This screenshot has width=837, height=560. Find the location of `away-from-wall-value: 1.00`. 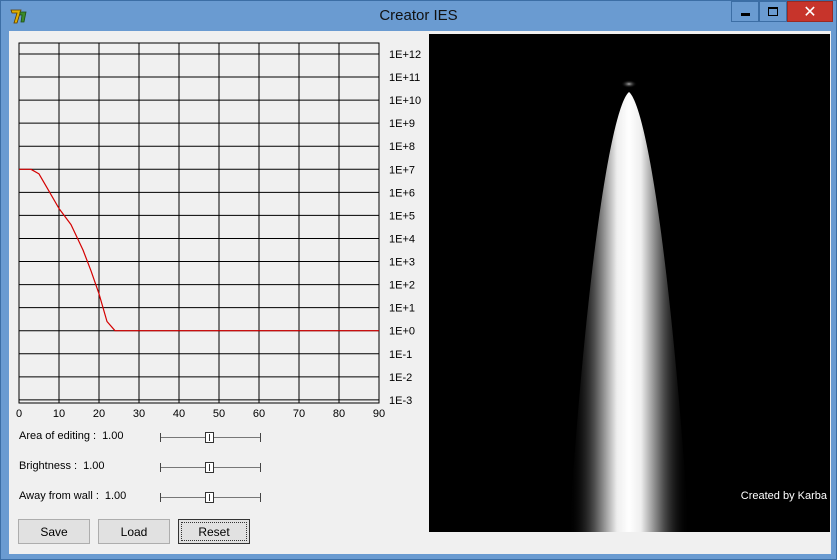

away-from-wall-value: 1.00 is located at coordinates (115, 496).